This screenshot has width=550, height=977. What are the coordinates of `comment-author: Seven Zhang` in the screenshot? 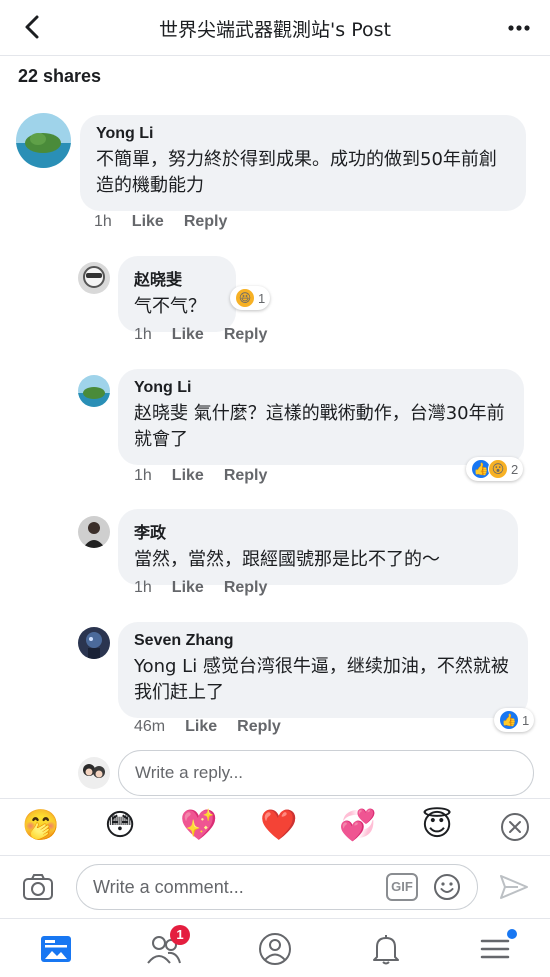 It's located at (323, 641).